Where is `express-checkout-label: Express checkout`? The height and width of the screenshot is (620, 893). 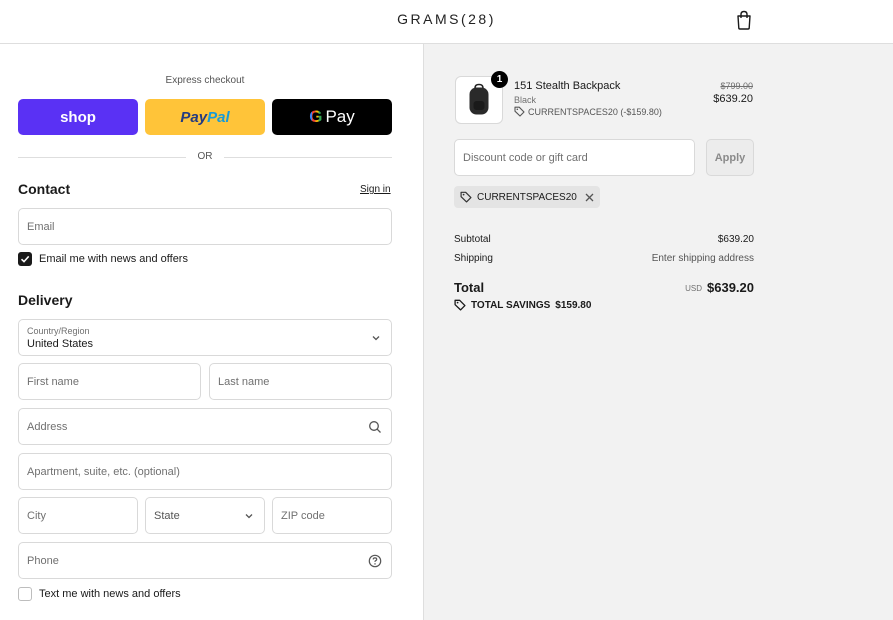
express-checkout-label: Express checkout is located at coordinates (205, 80).